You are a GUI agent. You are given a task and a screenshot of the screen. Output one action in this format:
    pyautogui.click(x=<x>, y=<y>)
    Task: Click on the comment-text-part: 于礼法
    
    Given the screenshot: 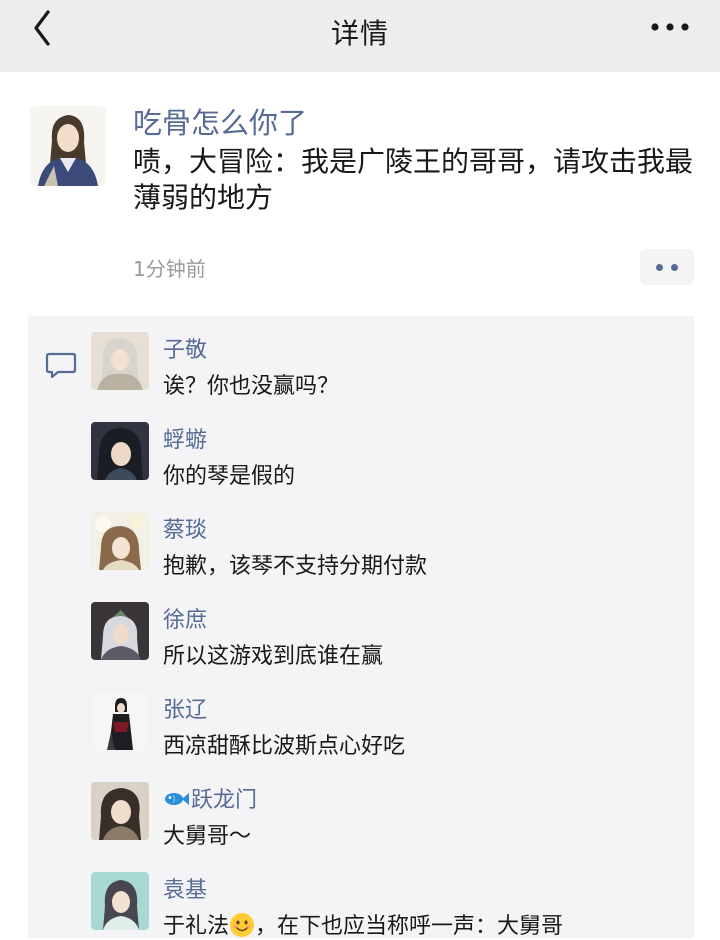 What is the action you would take?
    pyautogui.click(x=196, y=926)
    